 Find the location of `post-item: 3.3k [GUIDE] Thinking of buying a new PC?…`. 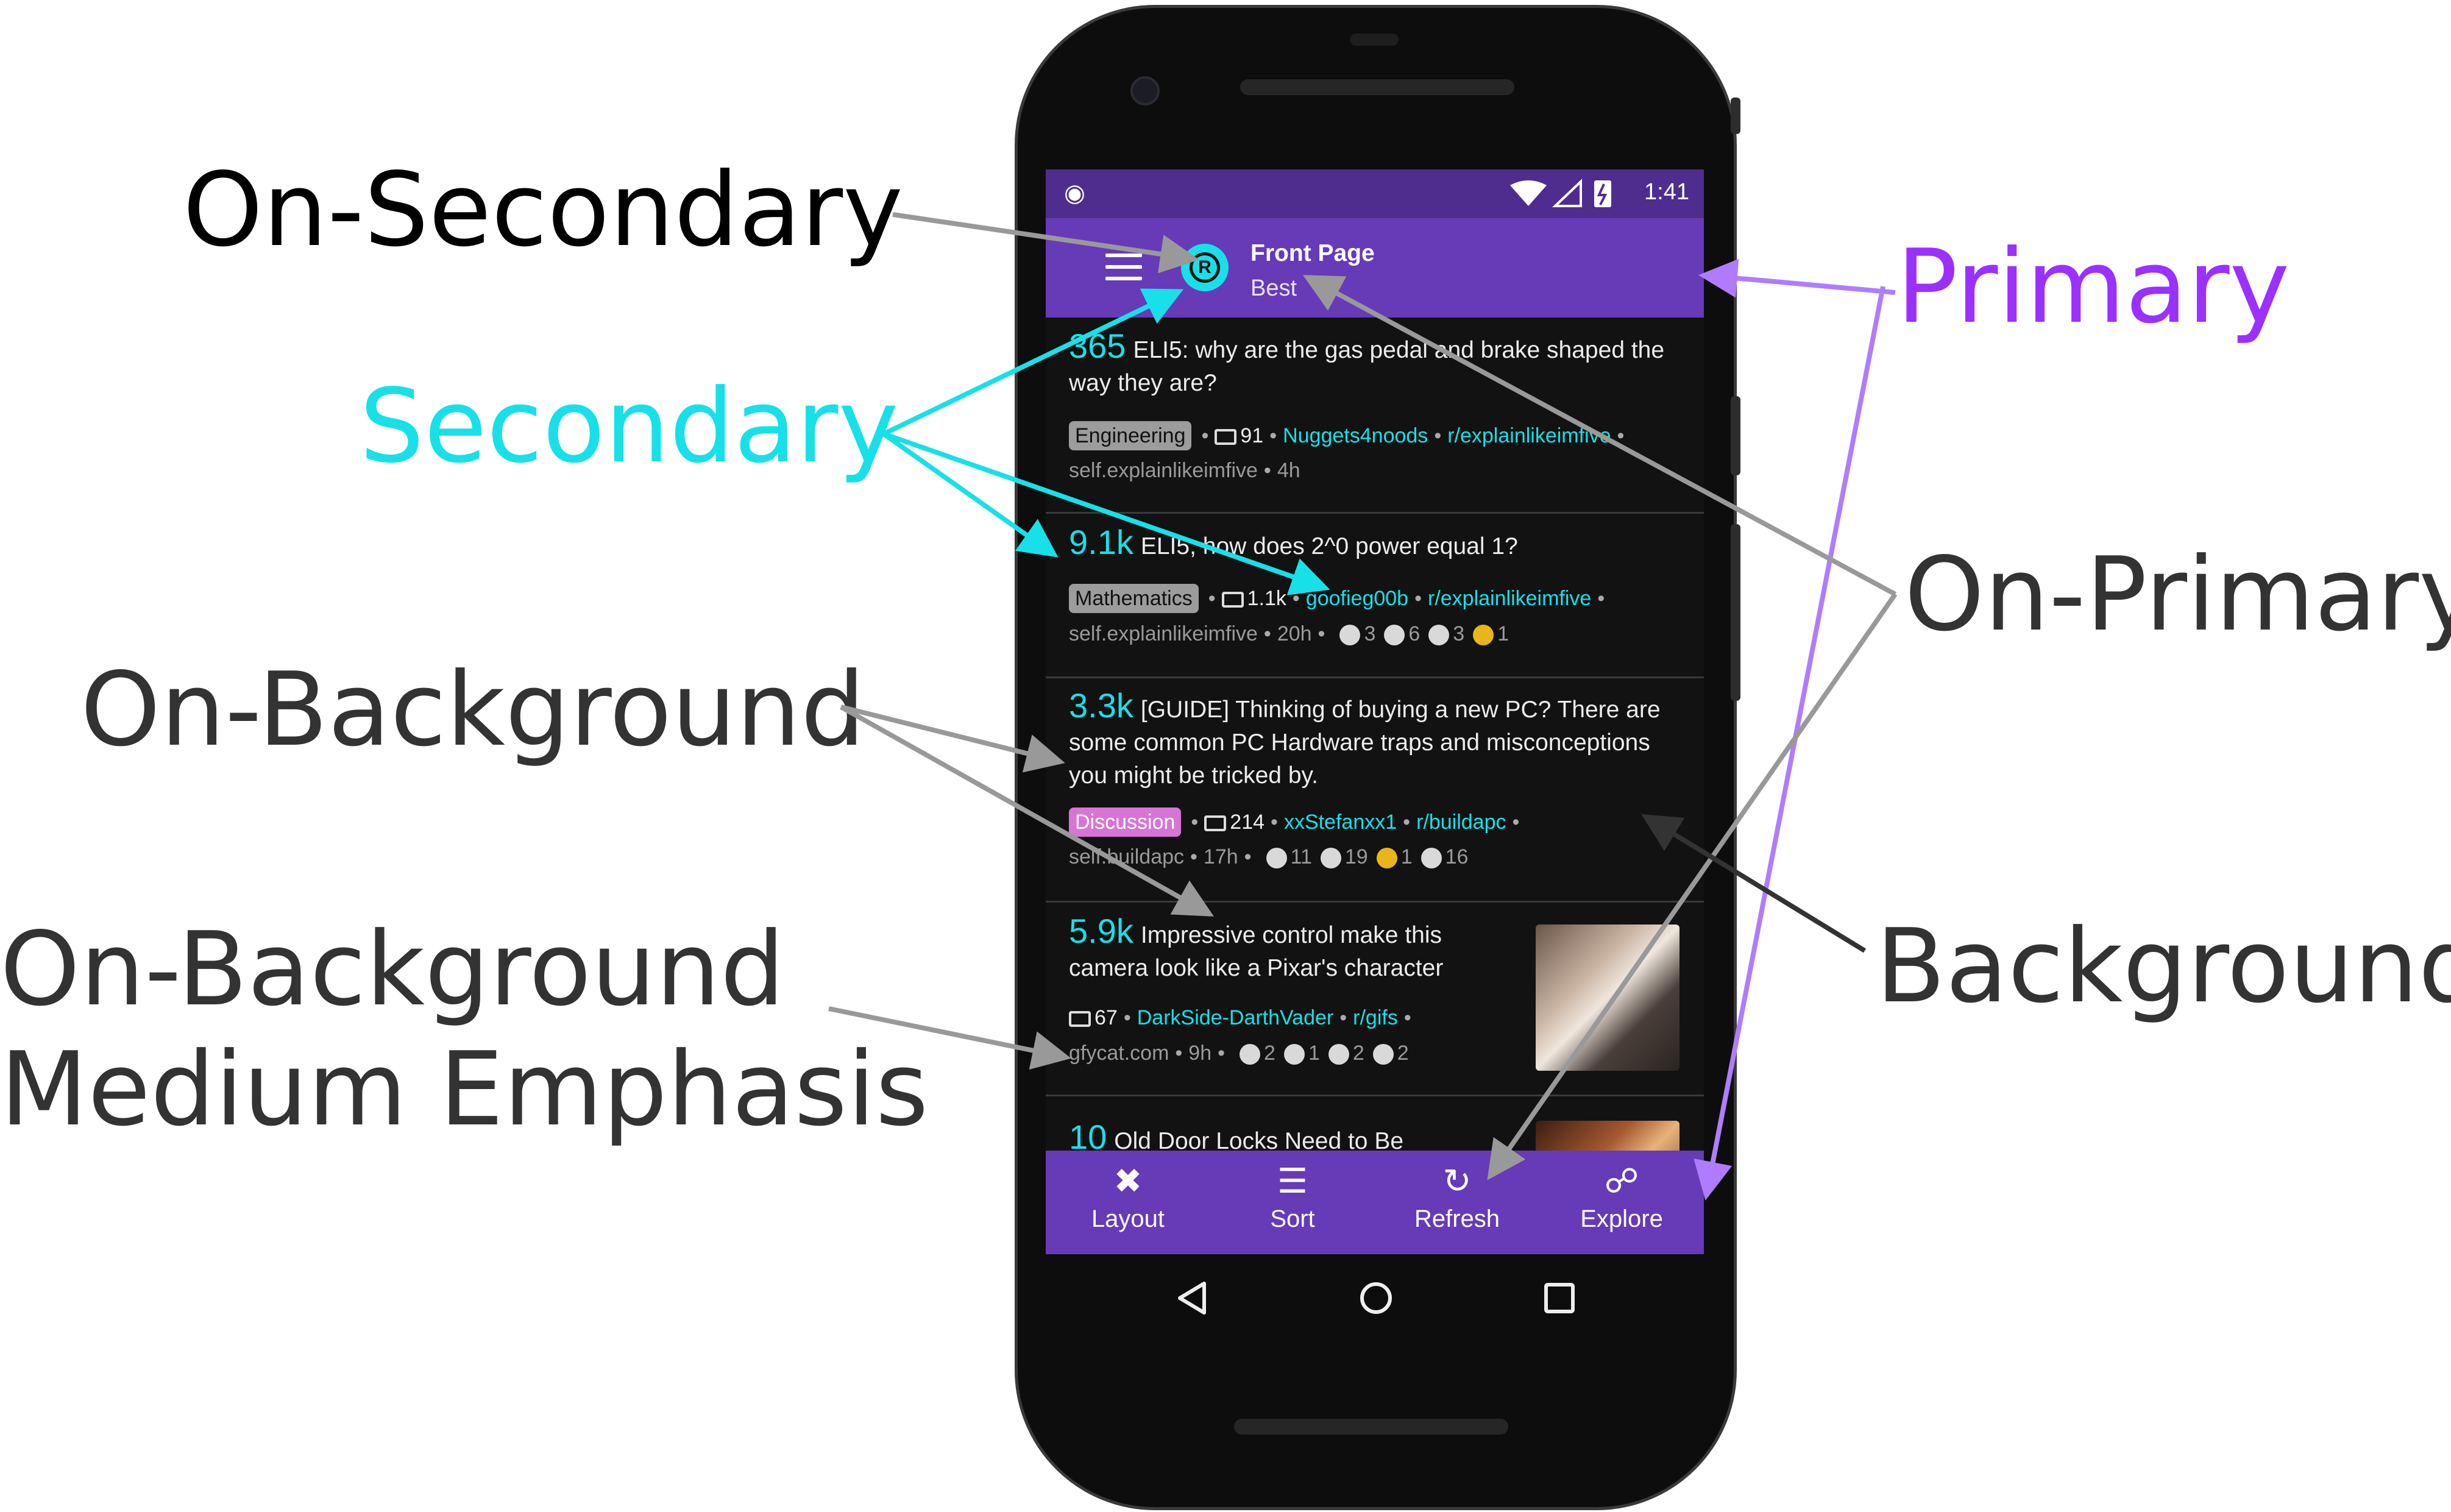

post-item: 3.3k [GUIDE] Thinking of buying a new PC?… is located at coordinates (1375, 790).